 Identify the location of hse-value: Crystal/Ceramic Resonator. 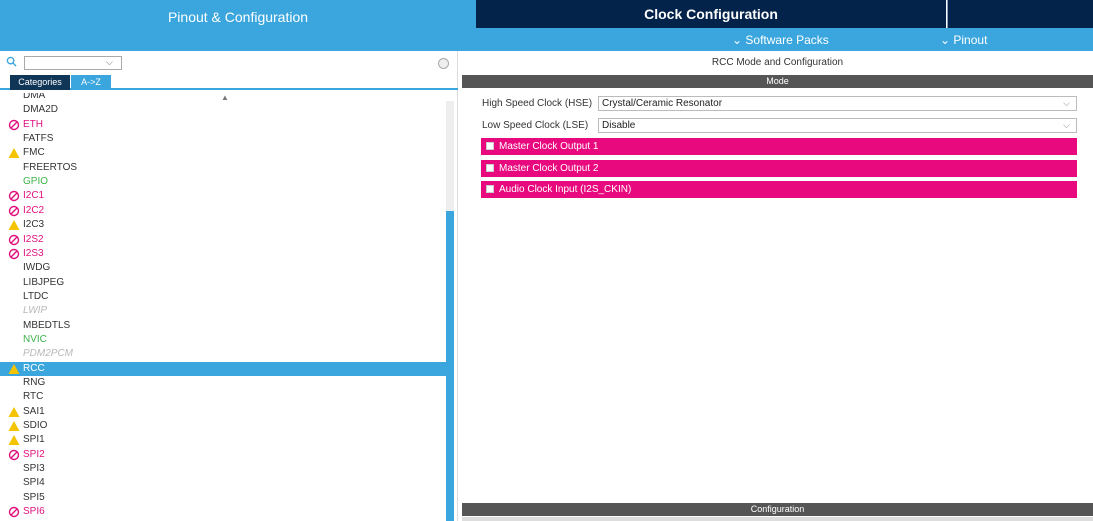
(662, 103).